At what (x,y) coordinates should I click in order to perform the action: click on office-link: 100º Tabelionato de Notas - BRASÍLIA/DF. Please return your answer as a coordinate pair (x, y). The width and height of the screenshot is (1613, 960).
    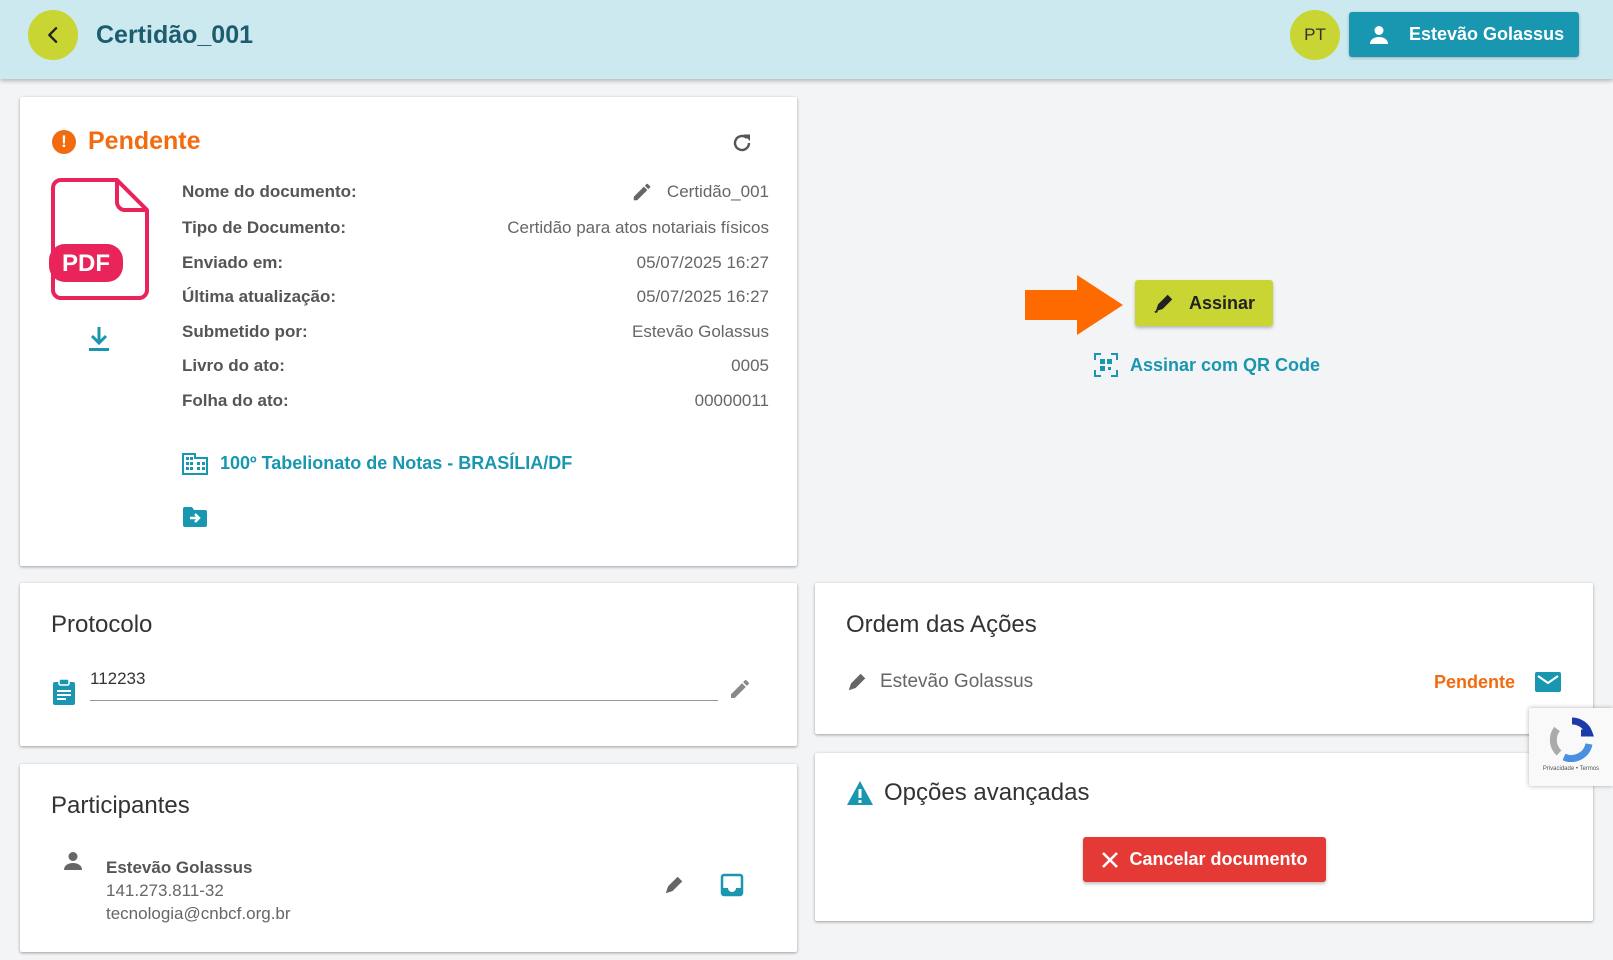
    Looking at the image, I should click on (377, 463).